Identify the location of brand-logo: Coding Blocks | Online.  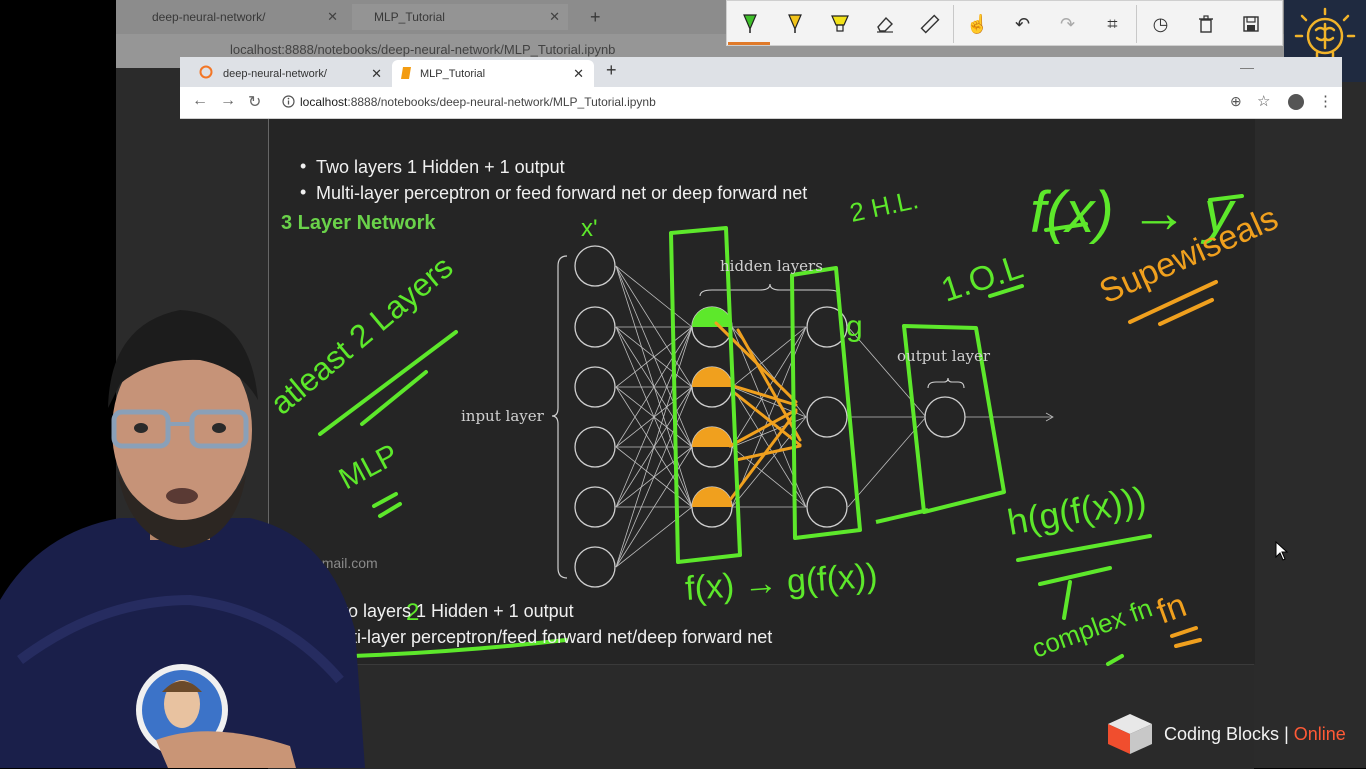
(1225, 734).